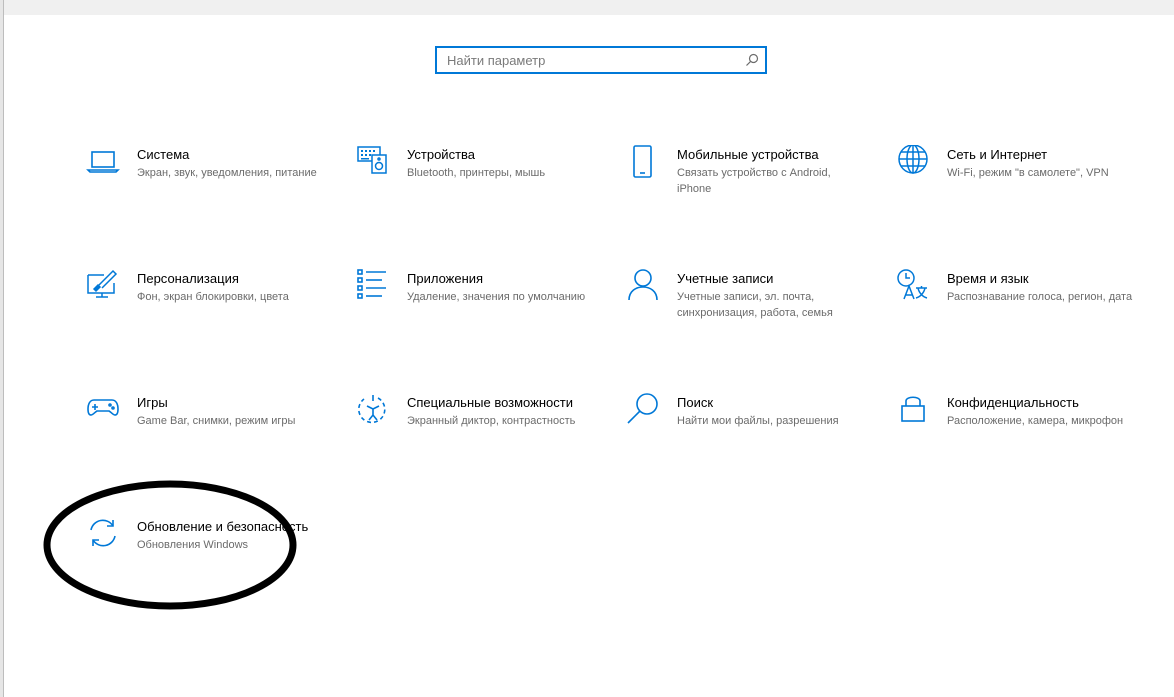 This screenshot has width=1174, height=697. I want to click on lock-icon, so click(913, 410).